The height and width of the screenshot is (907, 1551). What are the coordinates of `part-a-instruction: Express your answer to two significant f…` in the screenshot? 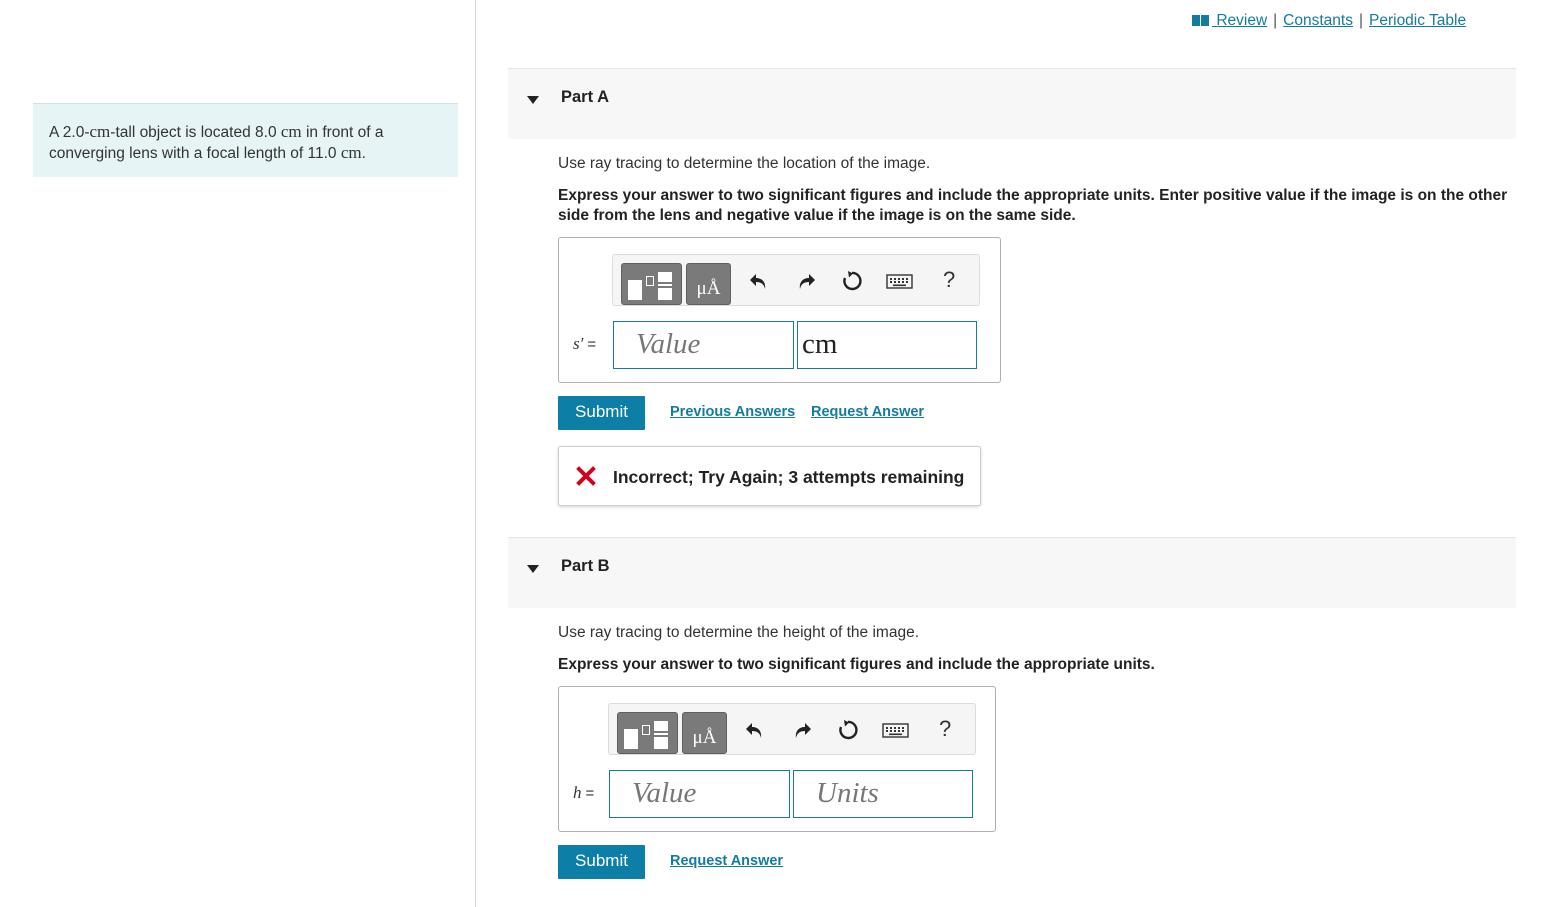 It's located at (1033, 205).